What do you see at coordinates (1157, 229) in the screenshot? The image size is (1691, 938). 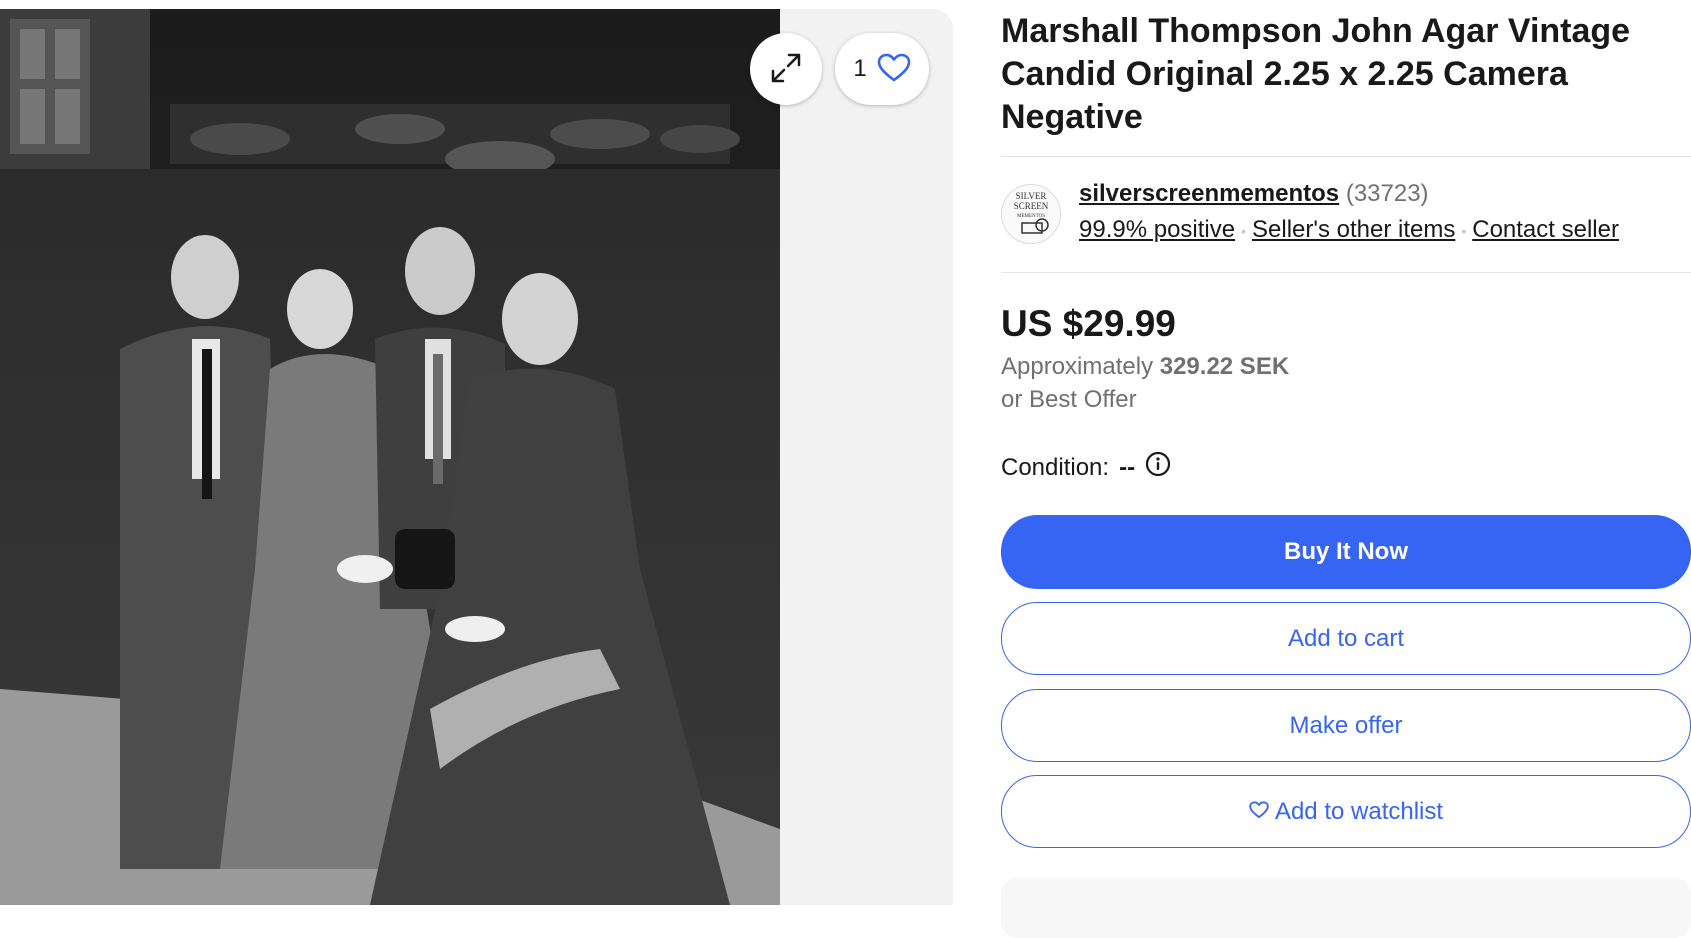 I see `positive-feedback-link: 99.9% positive` at bounding box center [1157, 229].